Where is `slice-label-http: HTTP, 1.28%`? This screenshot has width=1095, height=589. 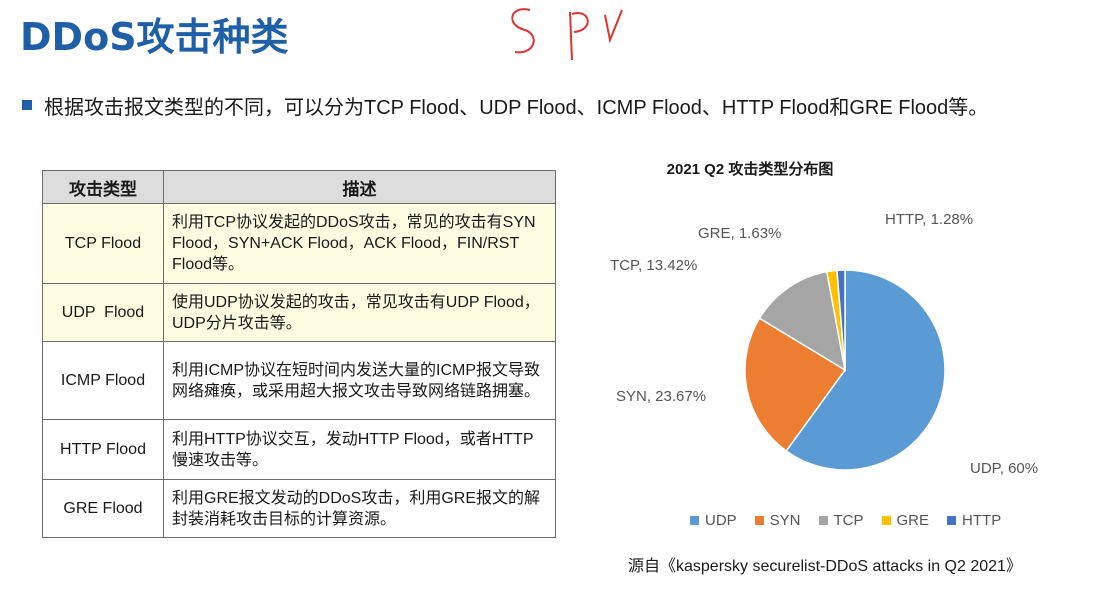
slice-label-http: HTTP, 1.28% is located at coordinates (929, 219).